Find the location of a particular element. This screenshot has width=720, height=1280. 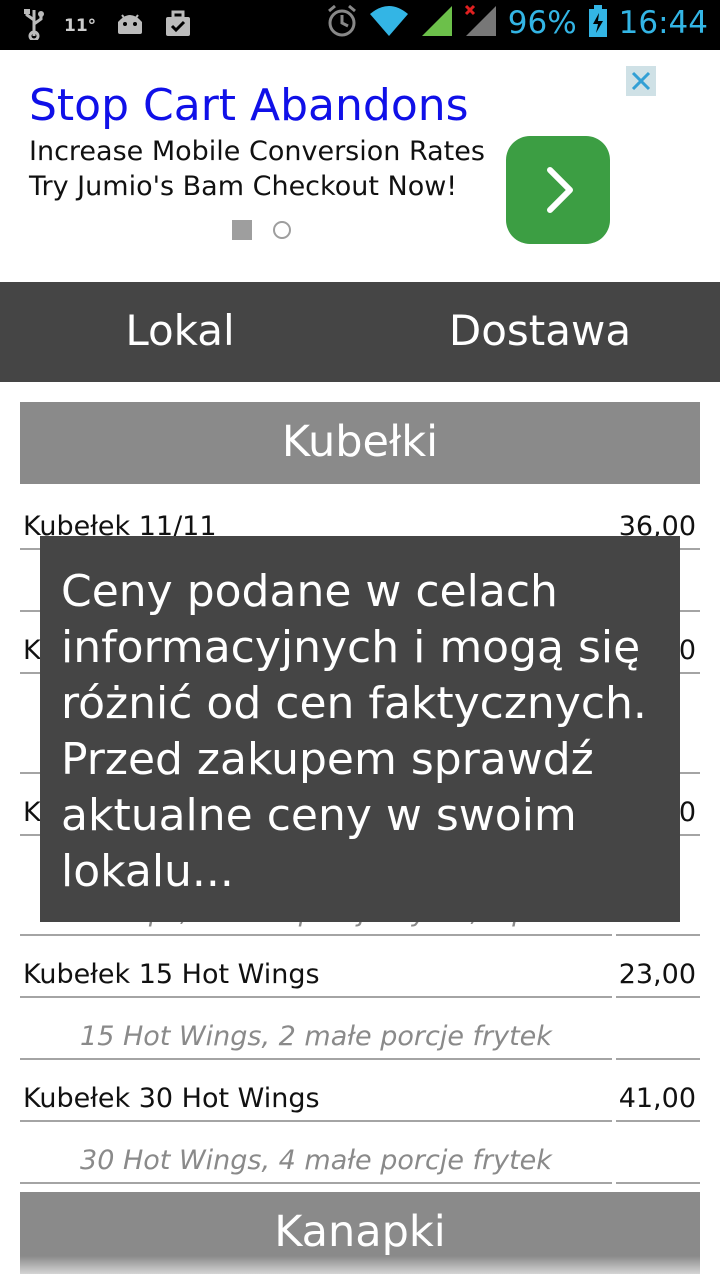

signal-icon is located at coordinates (437, 23).